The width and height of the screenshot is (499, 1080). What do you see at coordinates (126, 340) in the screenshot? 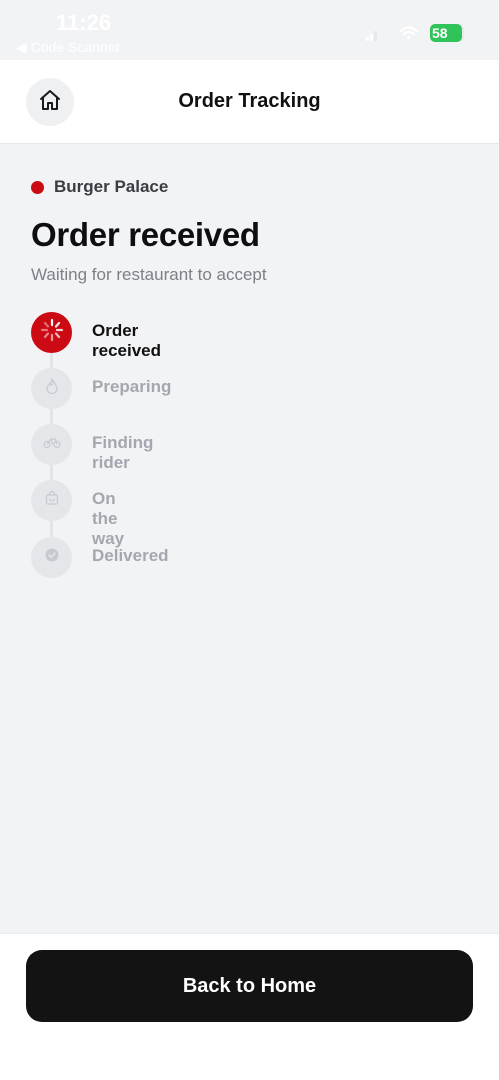
I see `step-label-order-received: Order received` at bounding box center [126, 340].